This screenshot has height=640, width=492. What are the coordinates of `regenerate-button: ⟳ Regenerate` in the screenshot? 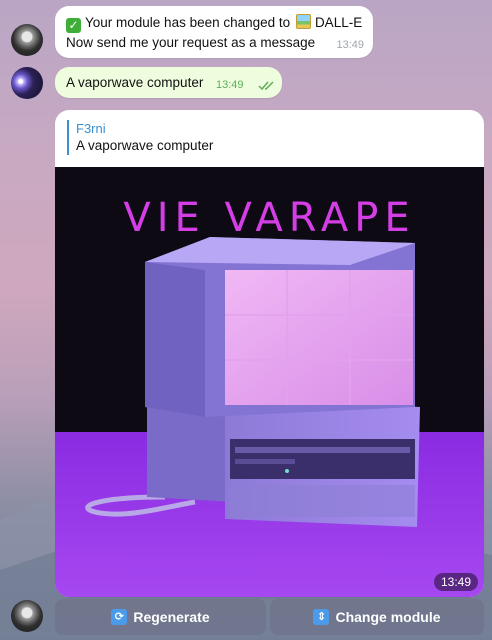 It's located at (160, 617).